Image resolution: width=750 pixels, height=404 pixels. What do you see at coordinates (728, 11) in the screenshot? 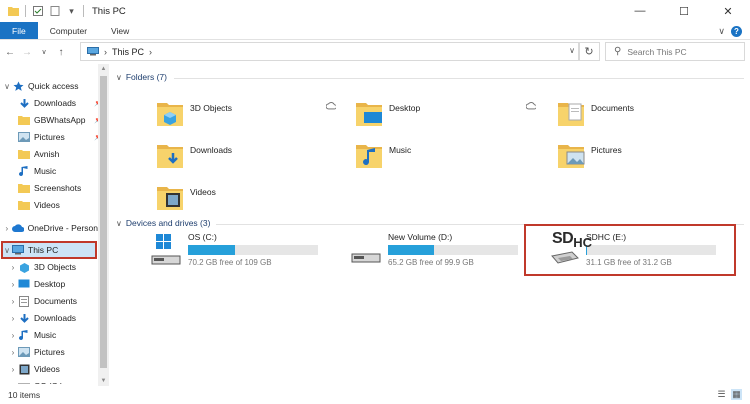
I see `close-button: ✕` at bounding box center [728, 11].